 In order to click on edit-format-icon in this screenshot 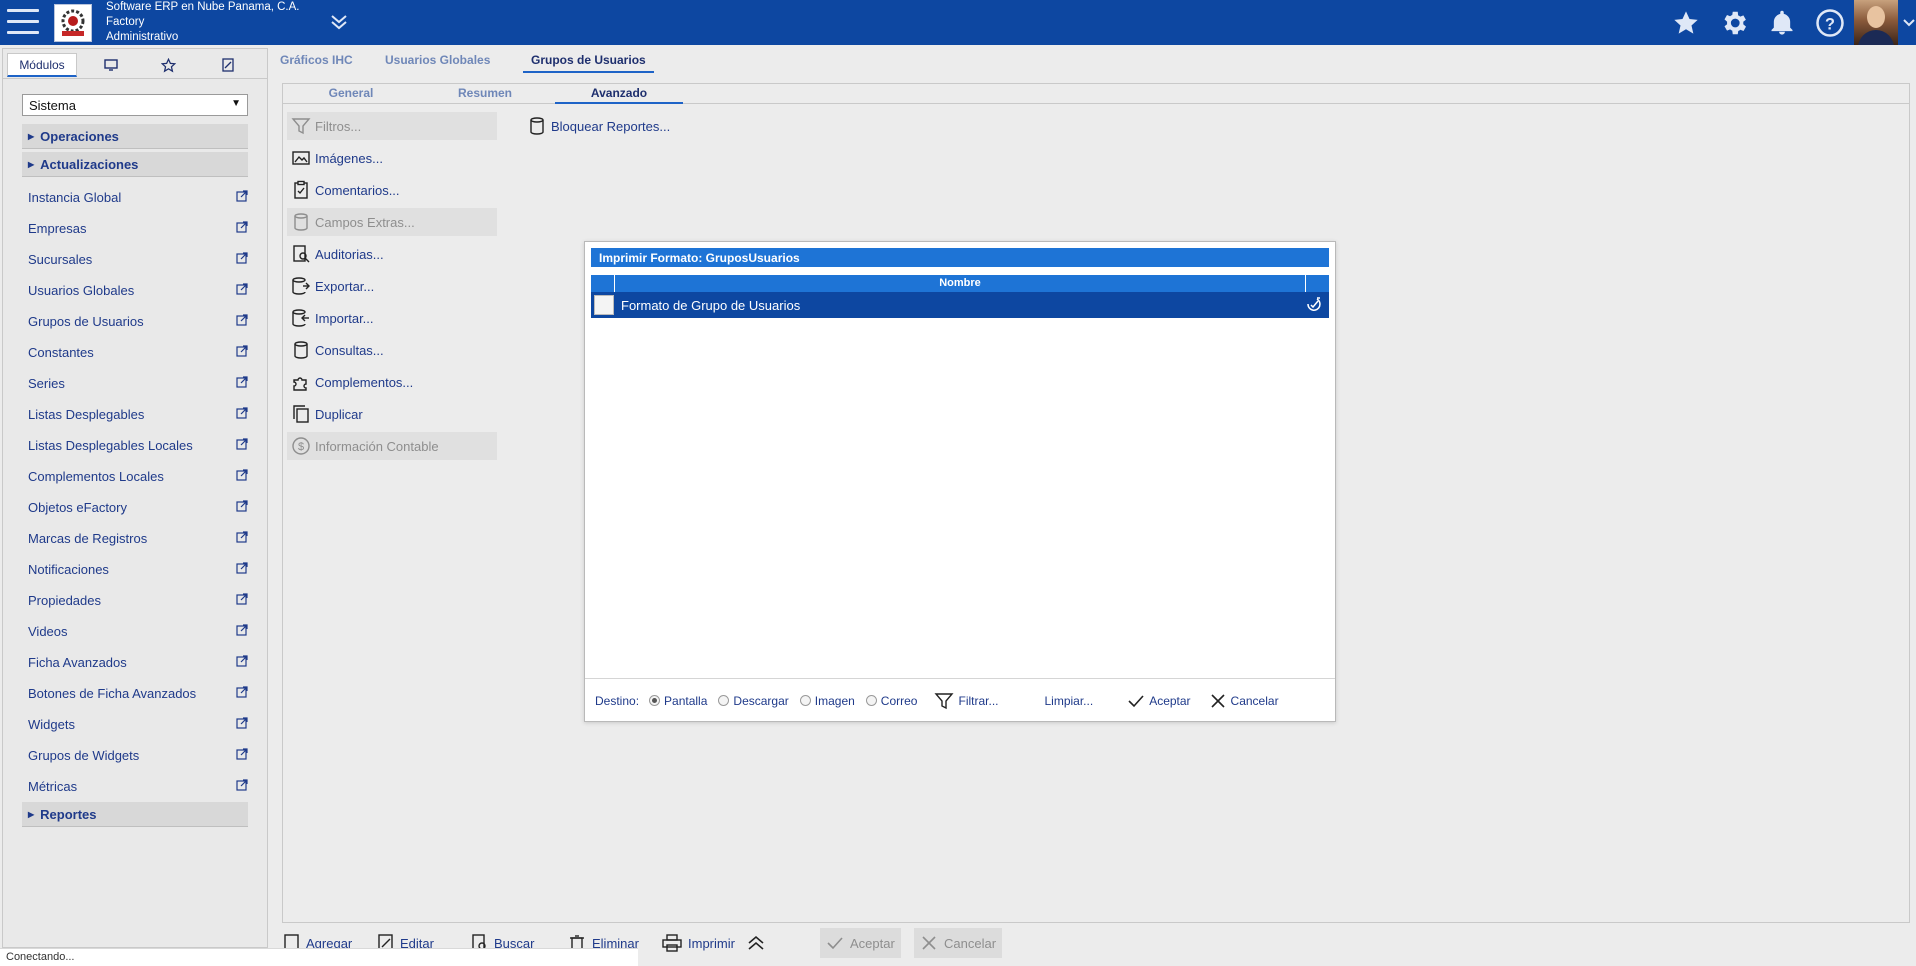, I will do `click(1314, 306)`.